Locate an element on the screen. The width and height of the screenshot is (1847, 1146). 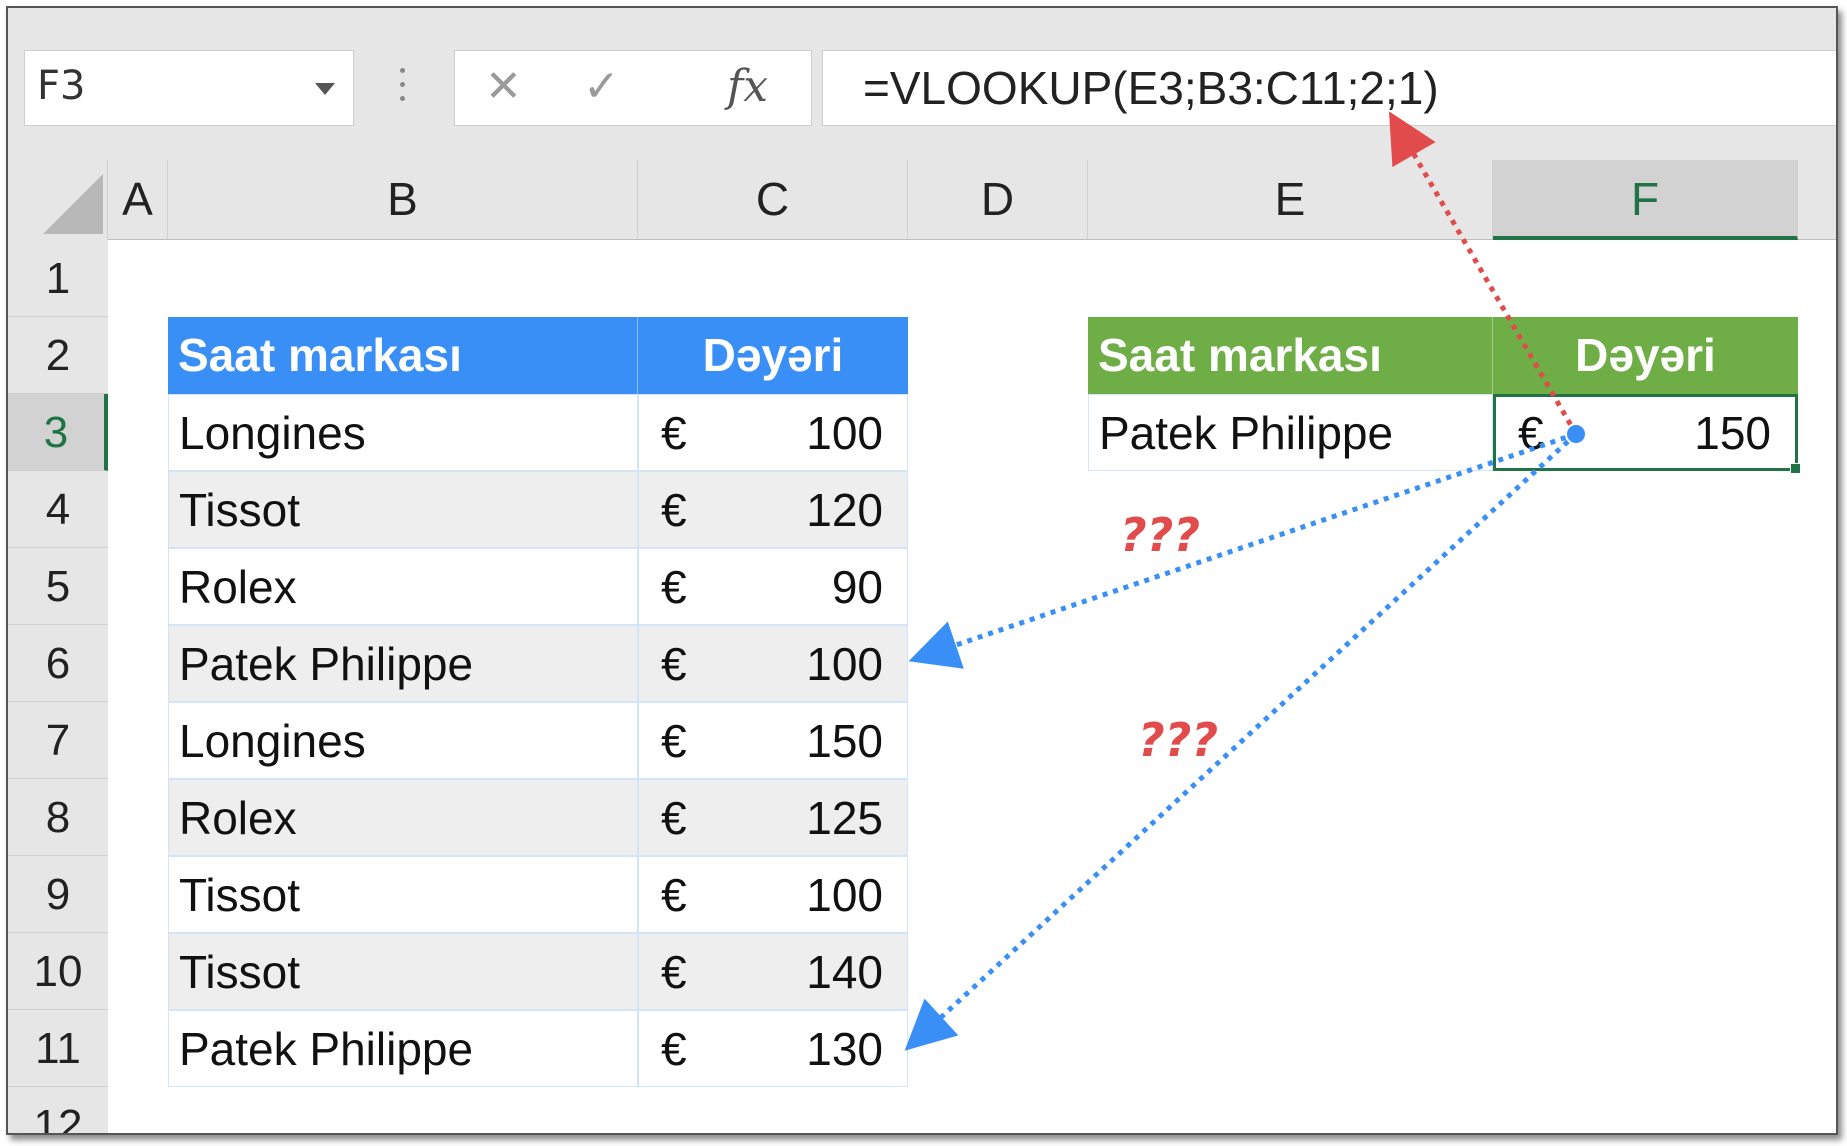
question-annotation-2: ??? is located at coordinates (1178, 740).